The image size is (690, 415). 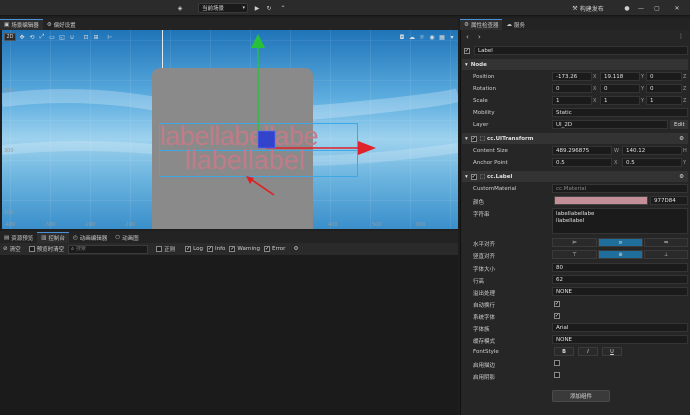 I want to click on color-hex-input: 977D84, so click(x=669, y=200).